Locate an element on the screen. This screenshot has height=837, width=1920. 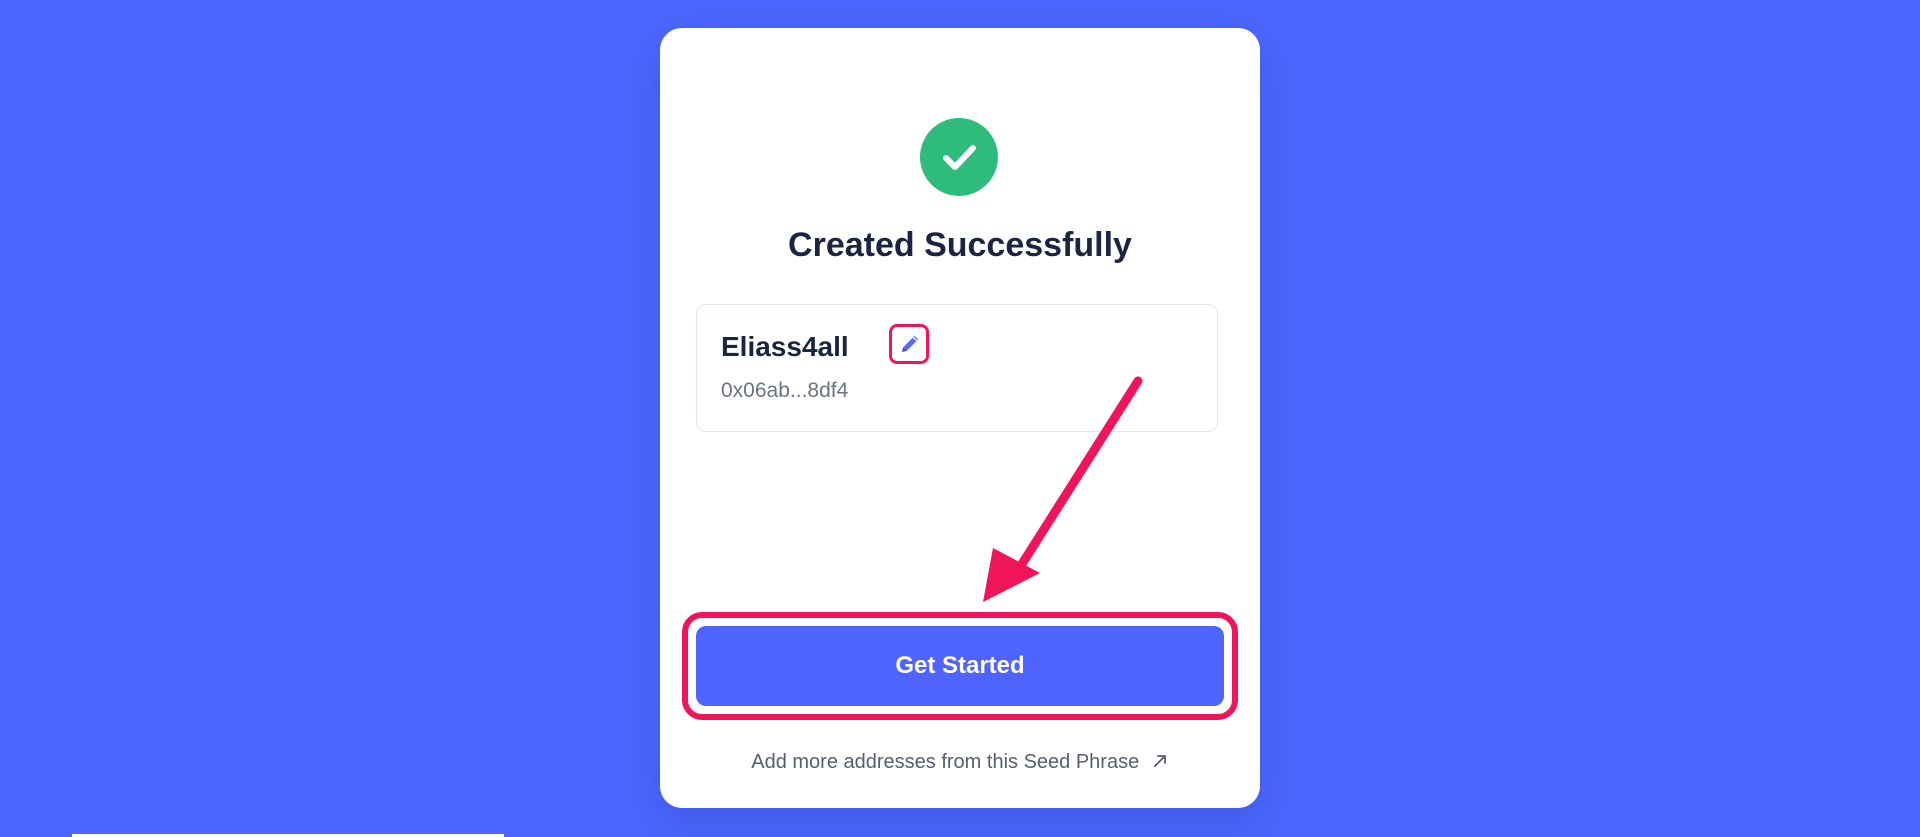
pencil-icon is located at coordinates (910, 343).